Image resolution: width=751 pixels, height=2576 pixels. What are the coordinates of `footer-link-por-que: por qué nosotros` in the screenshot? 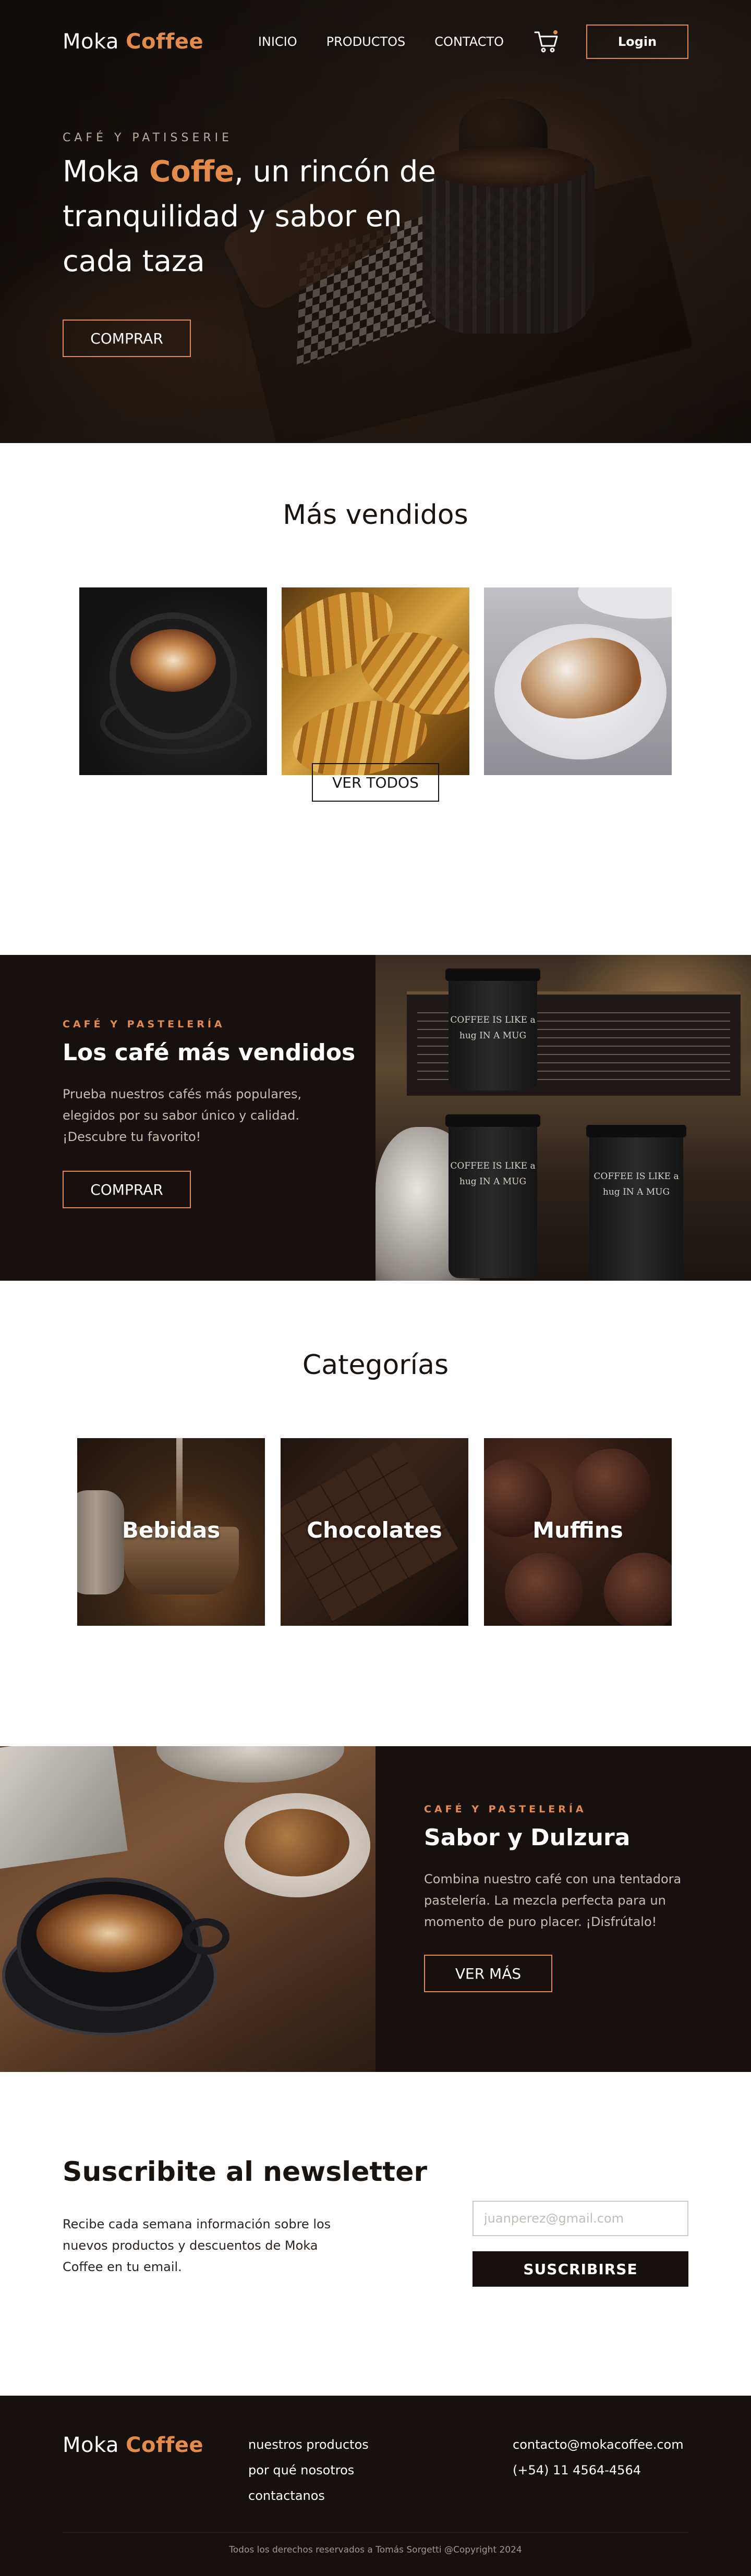 It's located at (309, 2470).